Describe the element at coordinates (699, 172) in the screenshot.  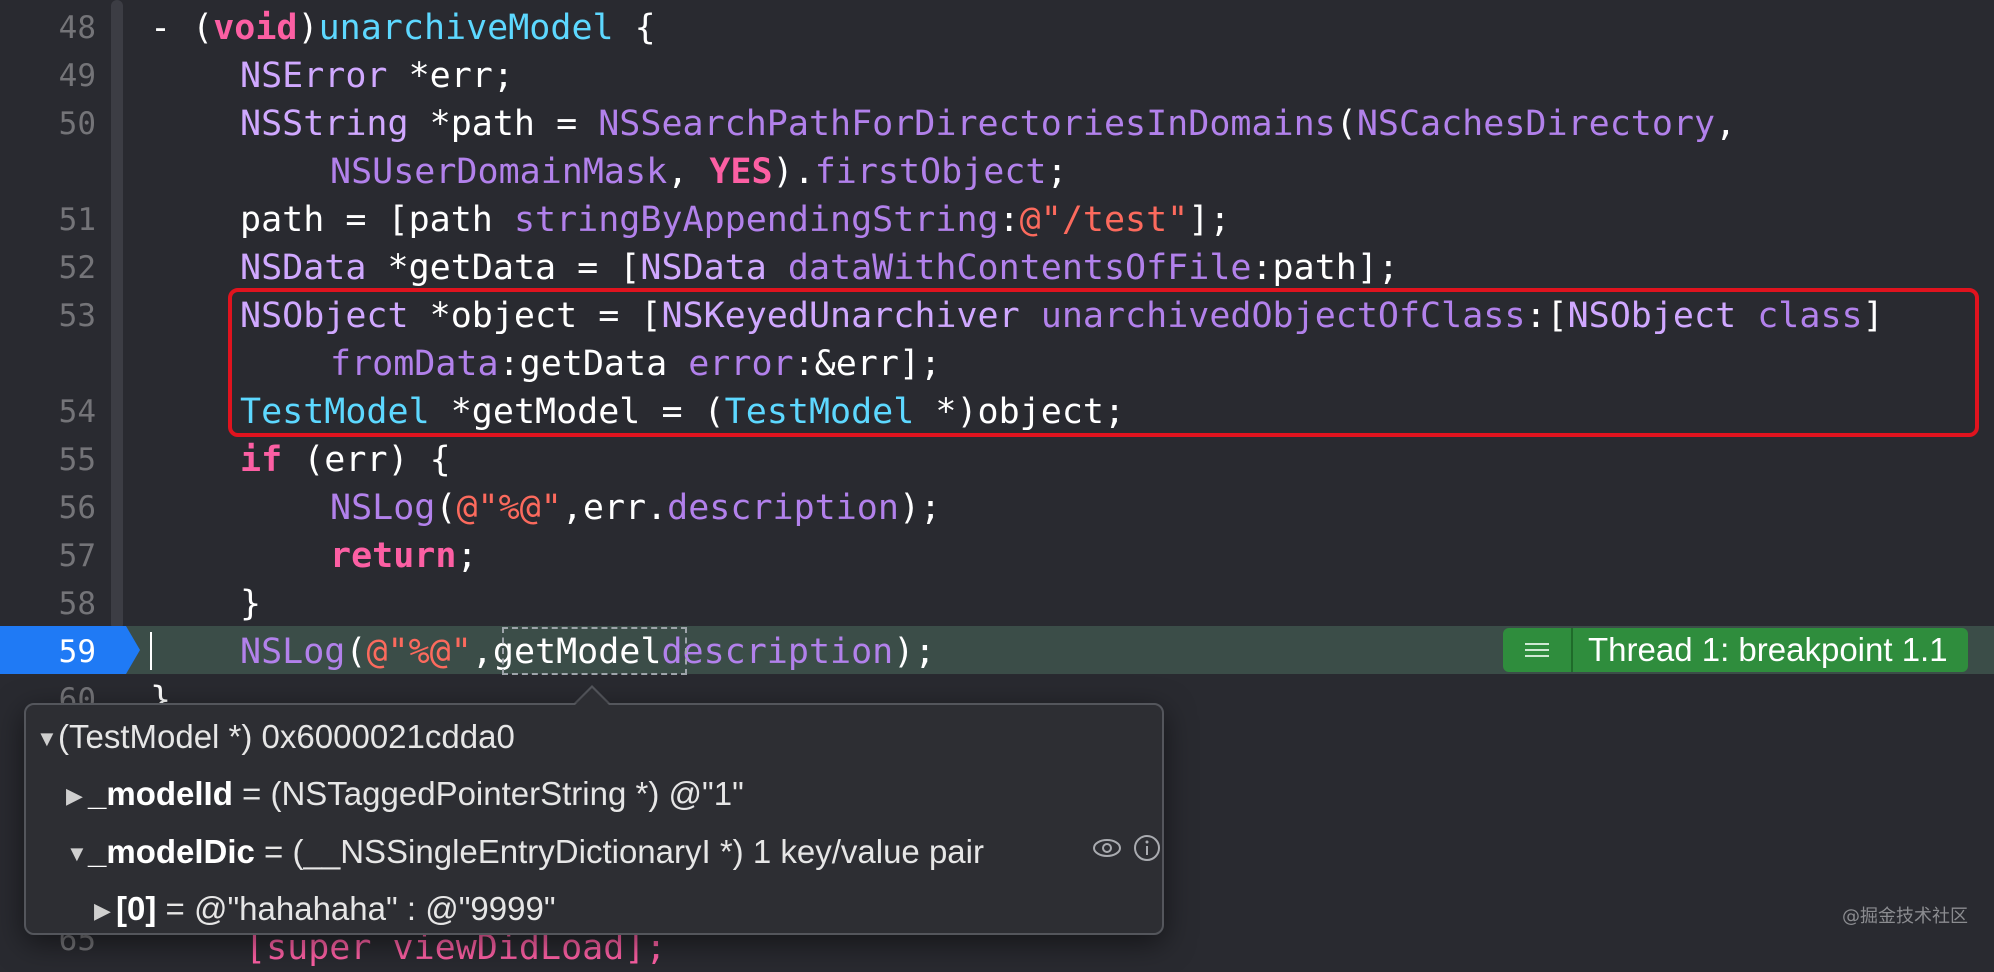
I see `code-line-50-cont: NSUserDomainMask, YES).firstObject;` at that location.